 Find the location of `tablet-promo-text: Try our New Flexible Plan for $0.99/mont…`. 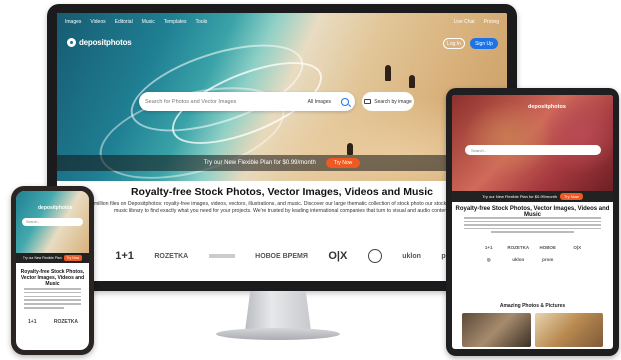

tablet-promo-text: Try our New Flexible Plan for $0.99/mont… is located at coordinates (520, 196).